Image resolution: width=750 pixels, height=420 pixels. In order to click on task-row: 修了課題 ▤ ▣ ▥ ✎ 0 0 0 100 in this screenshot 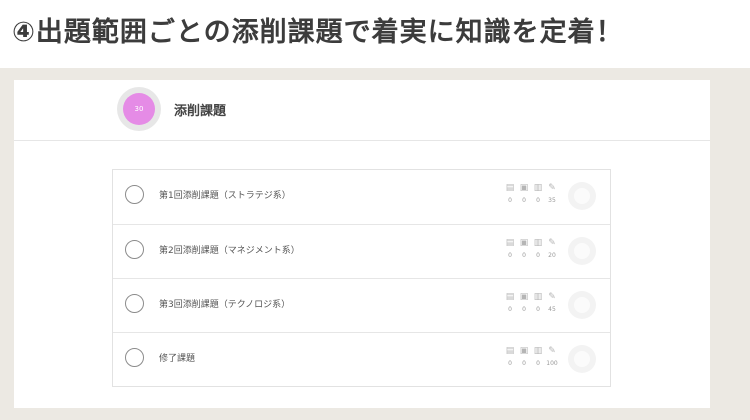, I will do `click(361, 359)`.